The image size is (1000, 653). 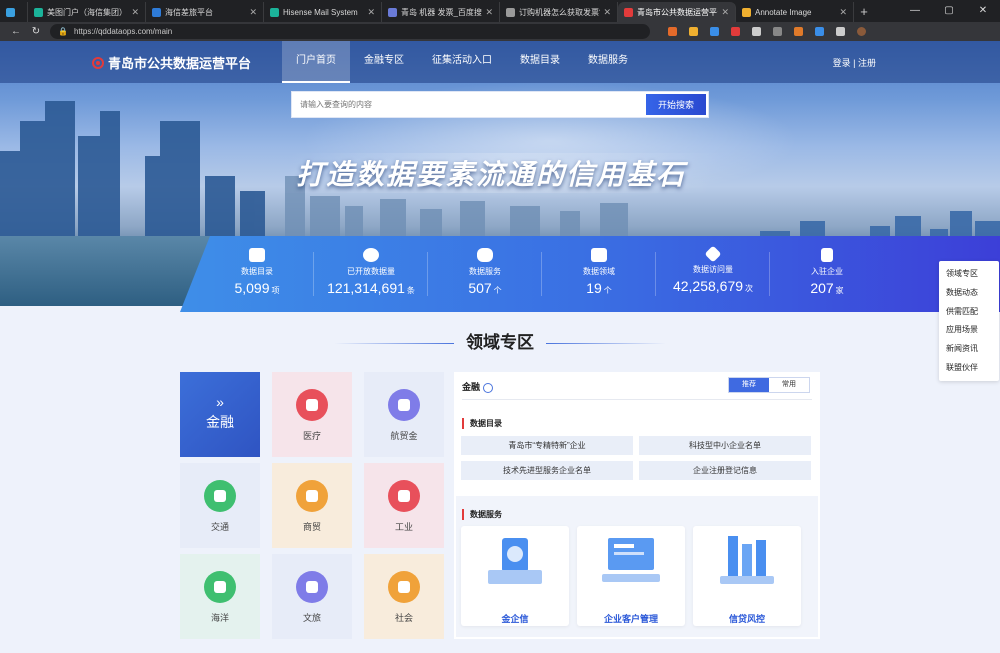 What do you see at coordinates (482, 423) in the screenshot?
I see `catalog-heading: 数据目录` at bounding box center [482, 423].